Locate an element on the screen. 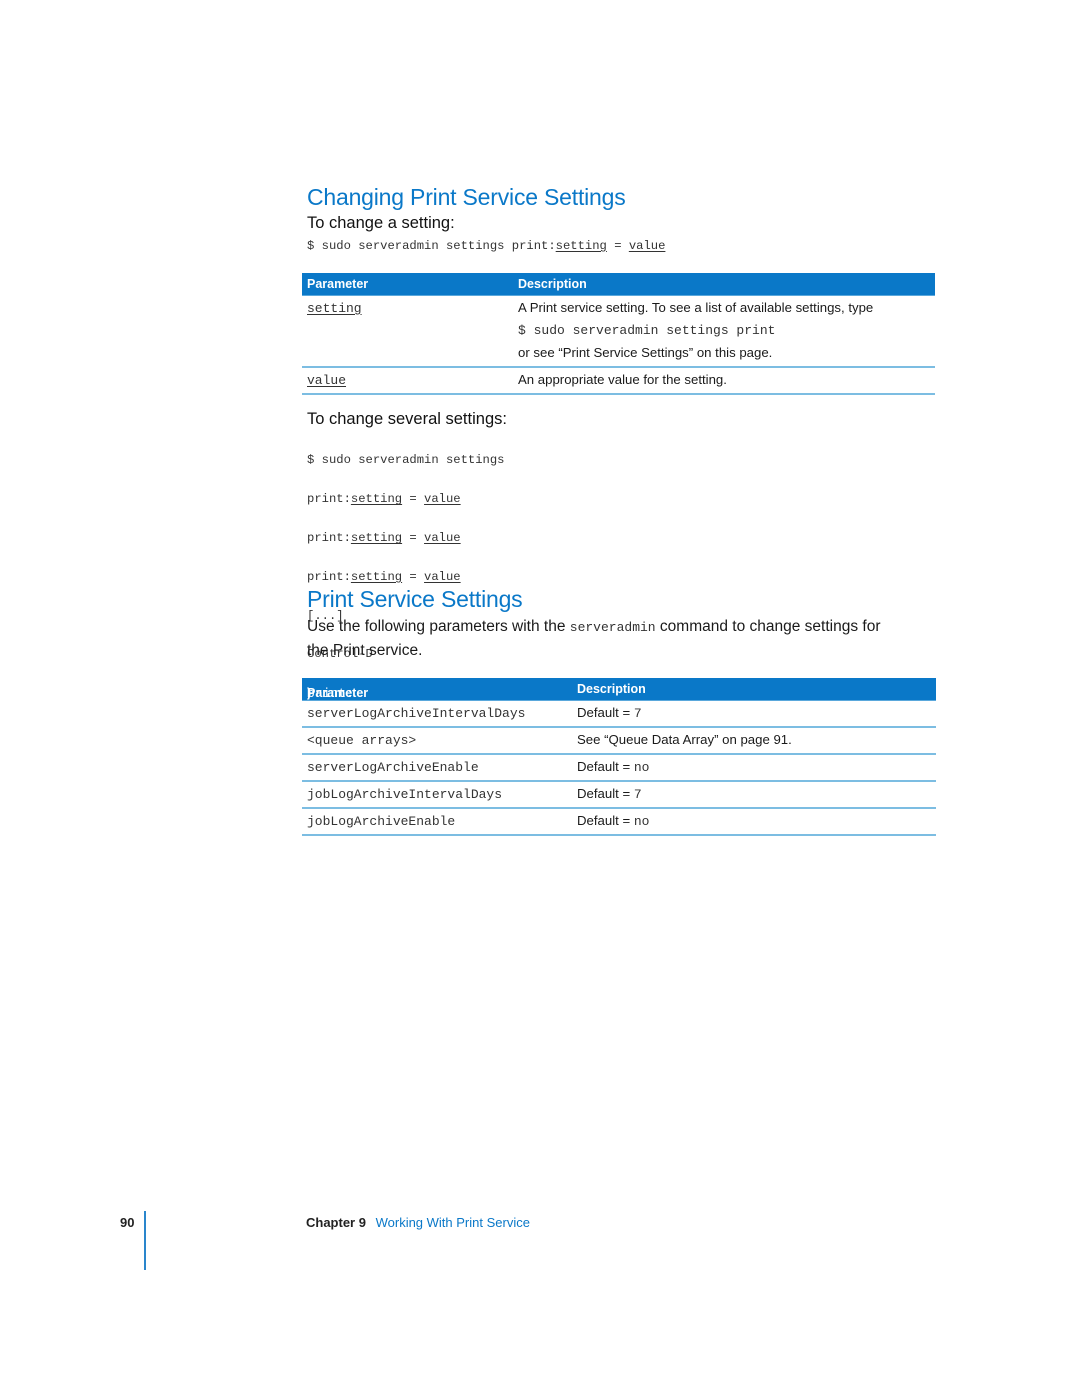 Image resolution: width=1080 pixels, height=1397 pixels. command-prefix: $ sudo serveradmin settings print: is located at coordinates (431, 246).